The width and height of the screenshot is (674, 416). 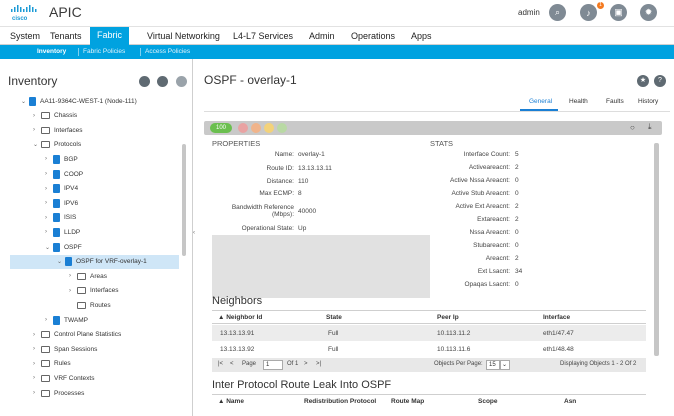 What do you see at coordinates (429, 349) in the screenshot?
I see `table-row: 13.13.13.92 Full 10.113.11.6 eth1/48.48` at bounding box center [429, 349].